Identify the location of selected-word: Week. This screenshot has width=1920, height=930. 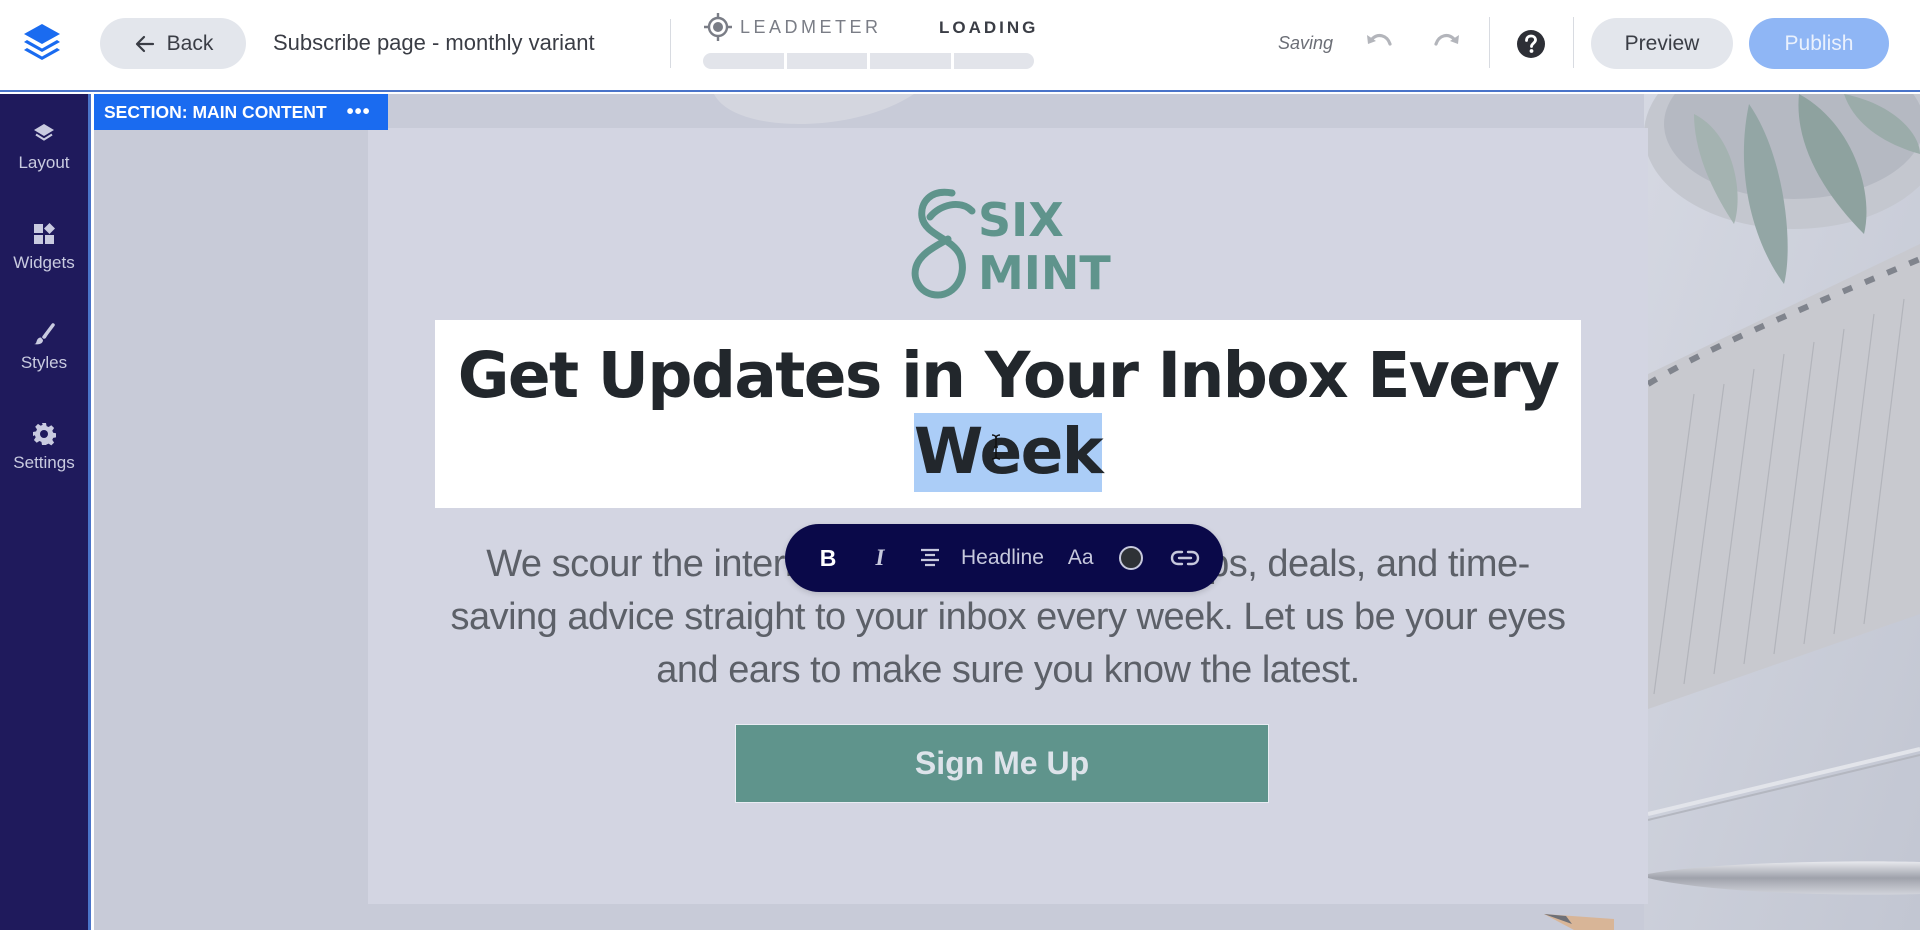
(1008, 451).